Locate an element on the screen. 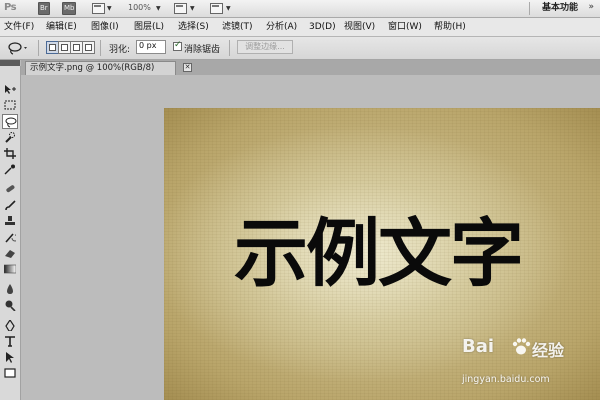 The width and height of the screenshot is (600, 400). pen-icon is located at coordinates (10, 325).